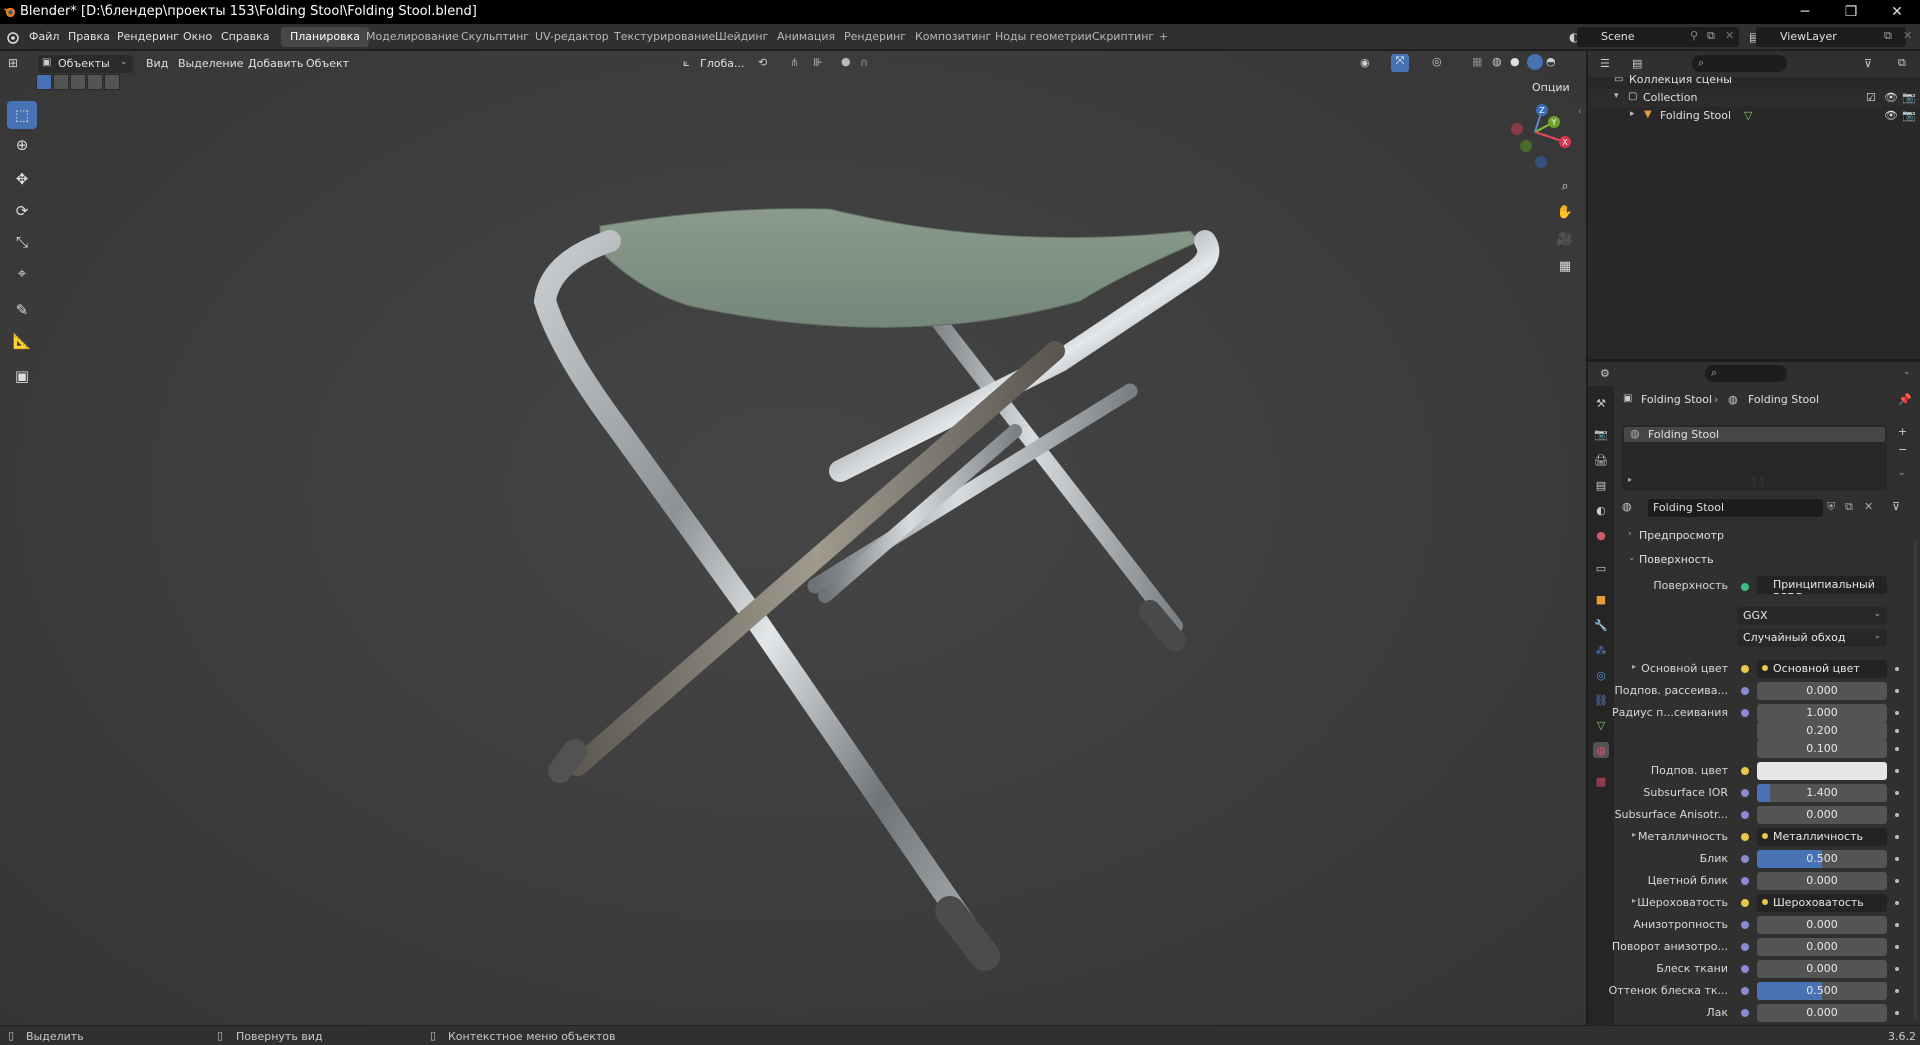  Describe the element at coordinates (1905, 399) in the screenshot. I see `pin-icon: 📌` at that location.